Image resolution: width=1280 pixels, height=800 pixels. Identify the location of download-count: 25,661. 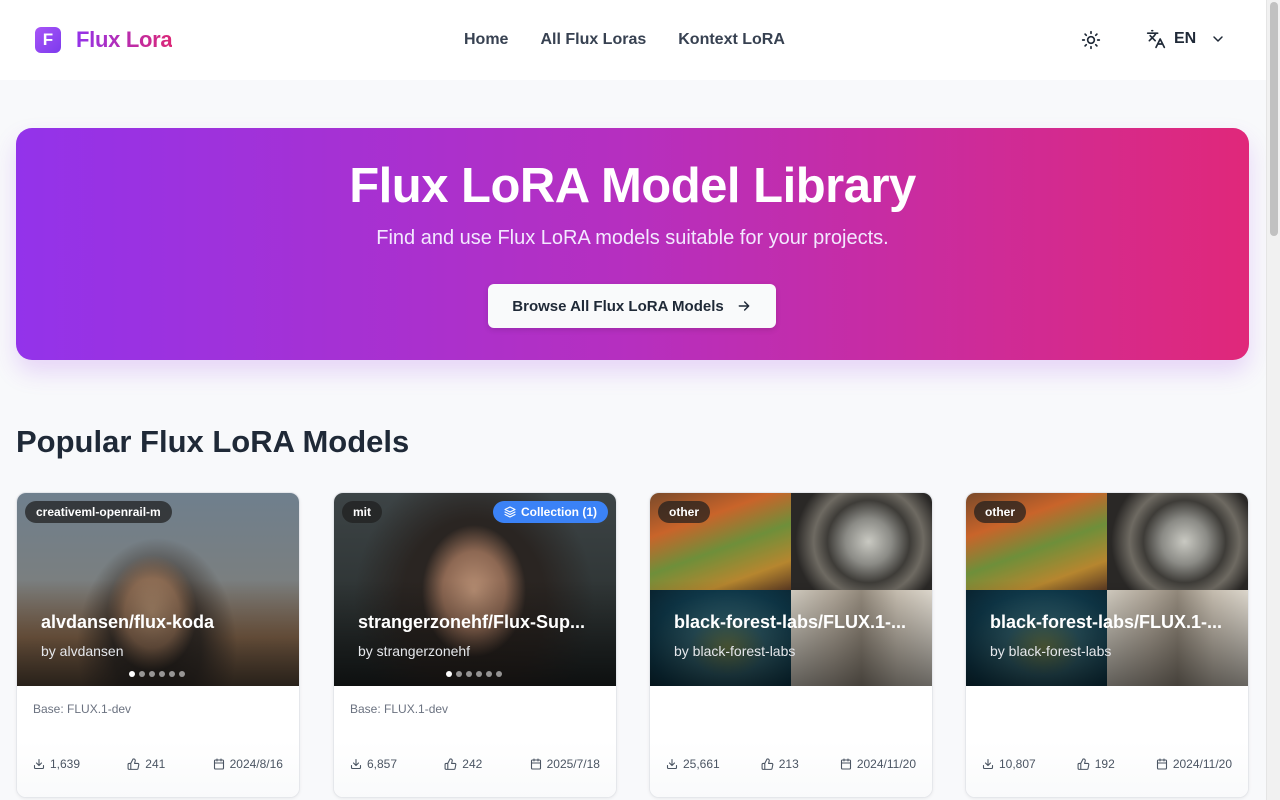
(693, 764).